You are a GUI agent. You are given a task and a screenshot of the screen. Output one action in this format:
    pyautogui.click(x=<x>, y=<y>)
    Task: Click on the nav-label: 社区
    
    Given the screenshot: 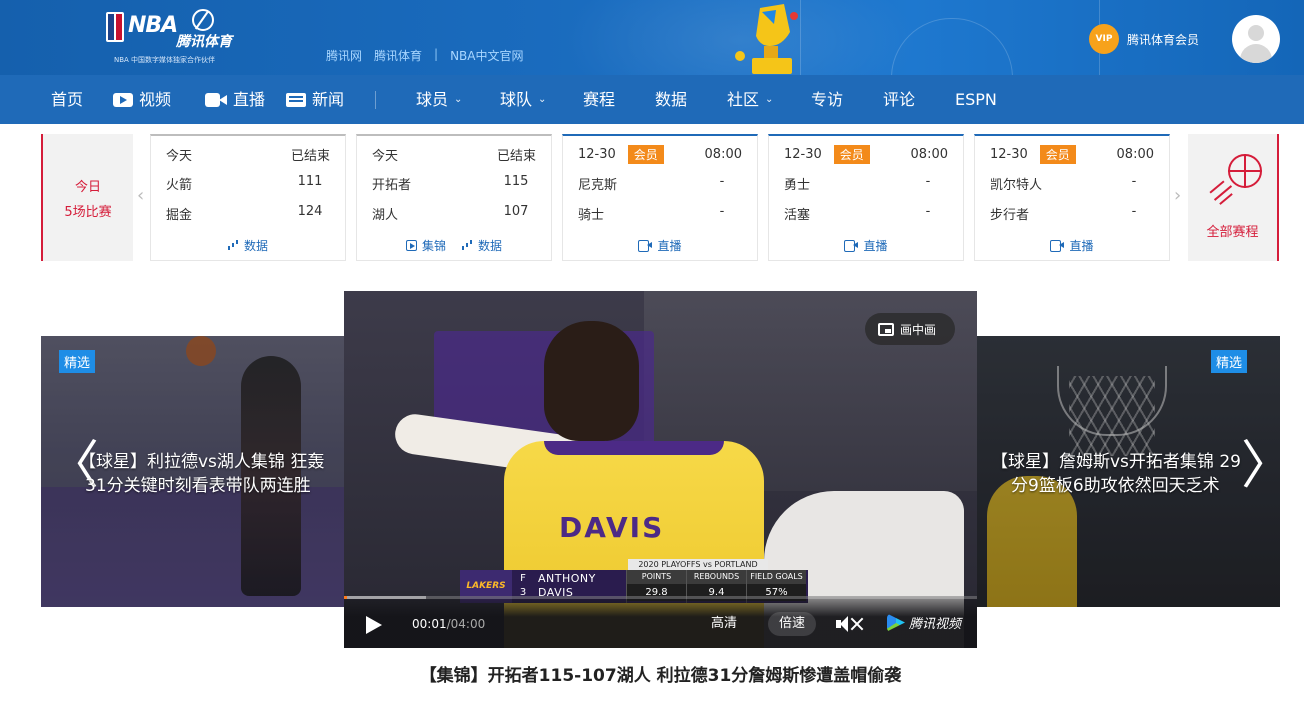 What is the action you would take?
    pyautogui.click(x=743, y=99)
    